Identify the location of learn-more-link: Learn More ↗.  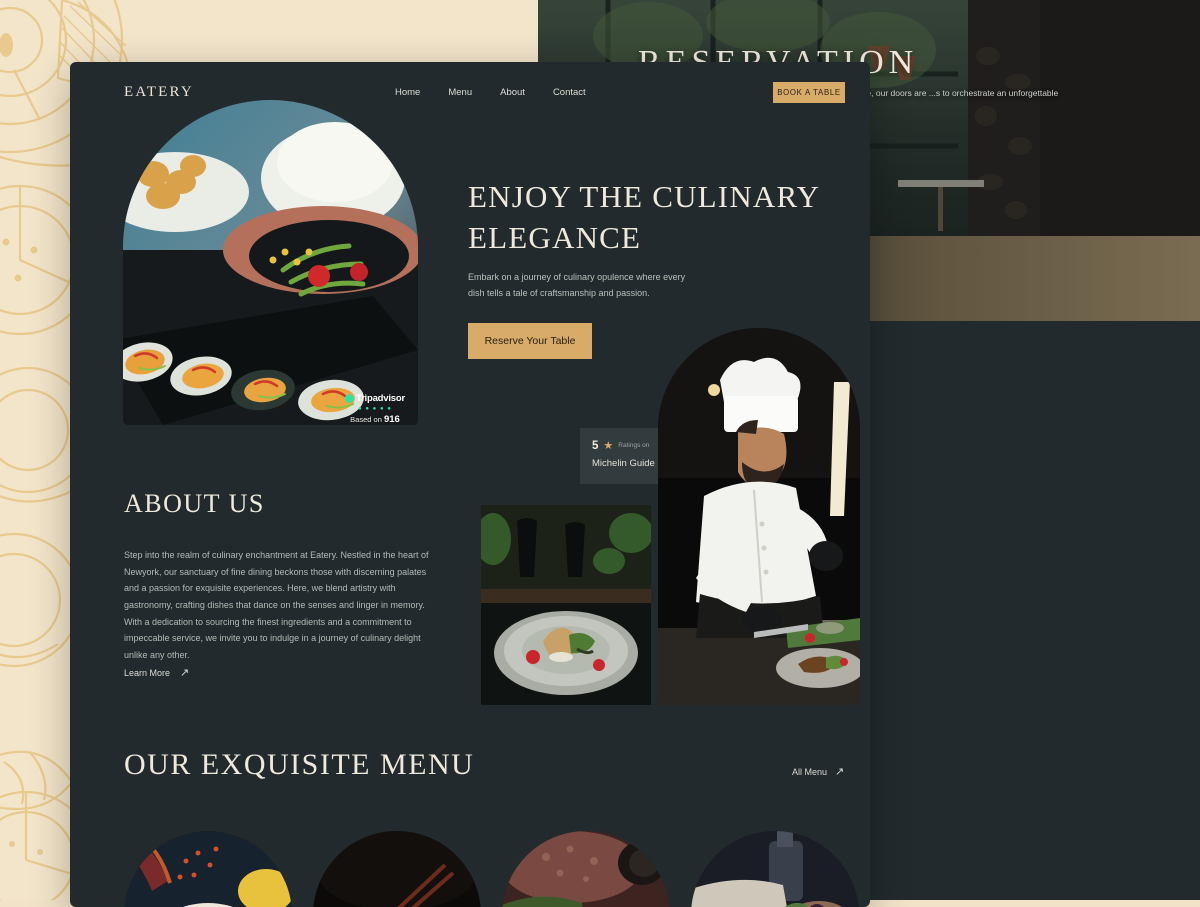
(156, 672).